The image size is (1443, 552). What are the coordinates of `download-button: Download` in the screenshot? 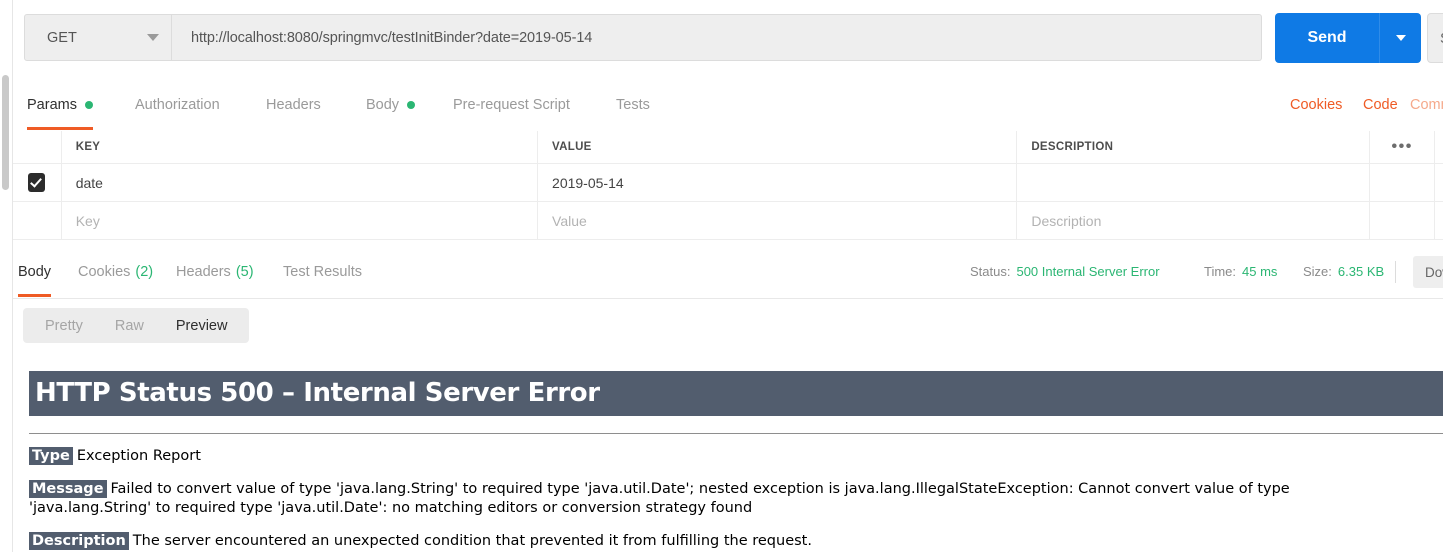 It's located at (1428, 272).